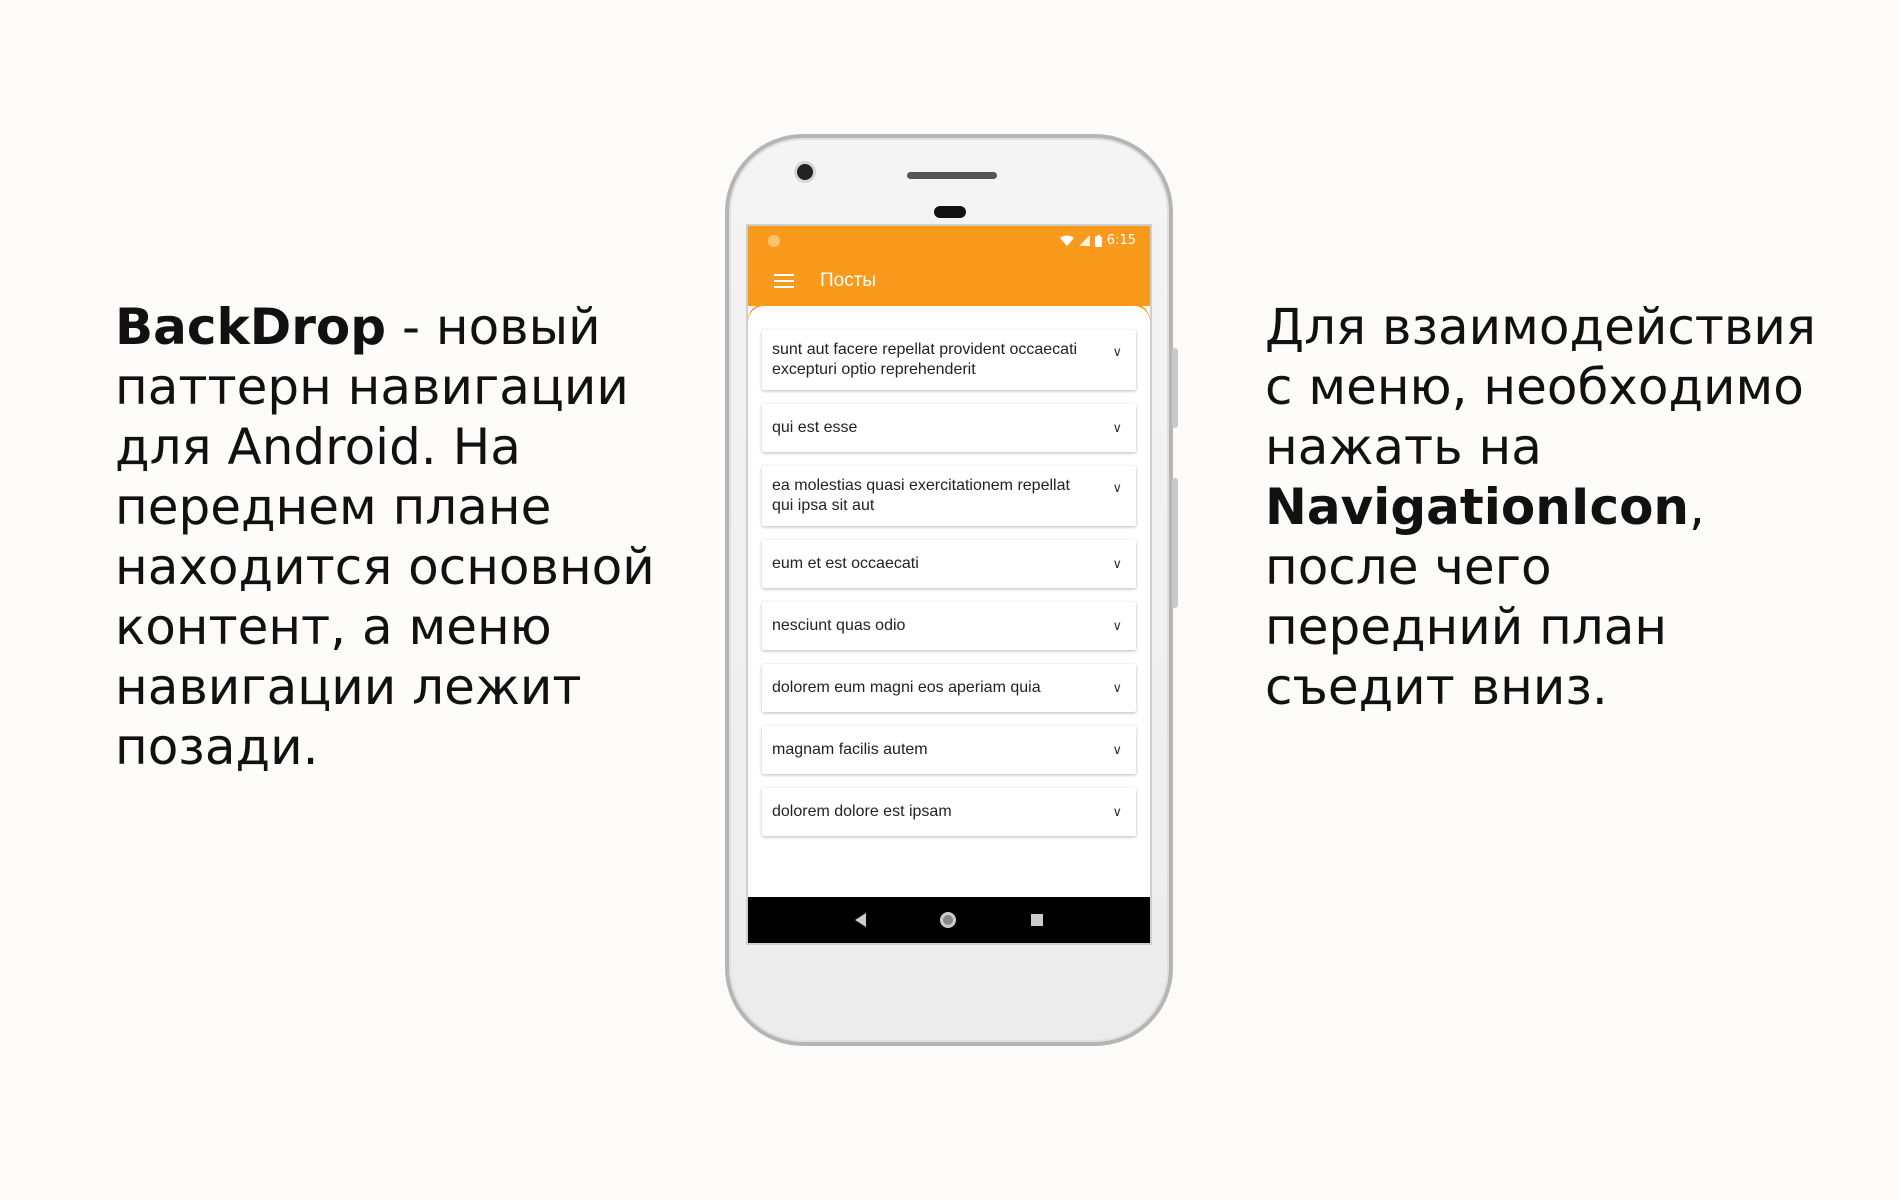 Image resolution: width=1900 pixels, height=1200 pixels. I want to click on hamburger-menu-icon, so click(784, 281).